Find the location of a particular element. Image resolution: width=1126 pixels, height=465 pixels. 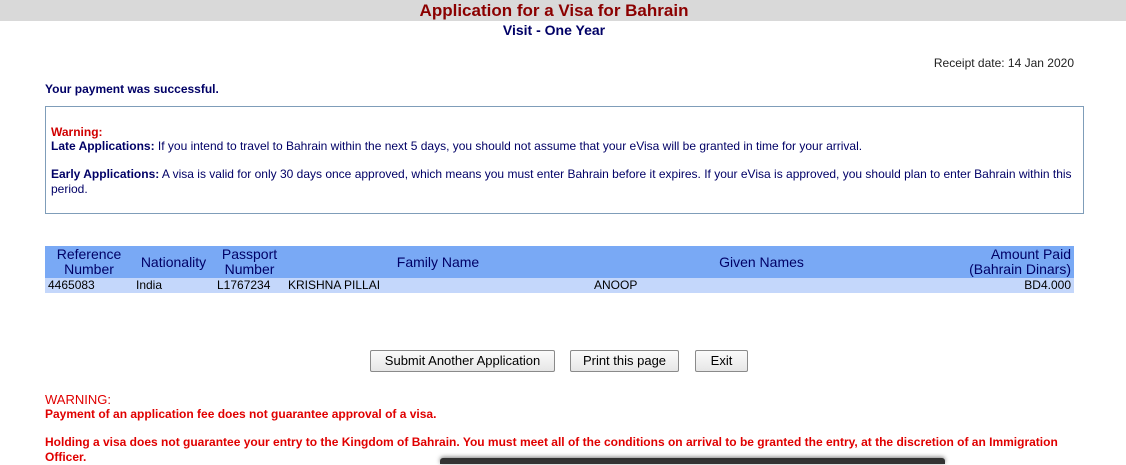

col-amount-paid: Amount Paid (Bahrain Dinars) is located at coordinates (1003, 262).